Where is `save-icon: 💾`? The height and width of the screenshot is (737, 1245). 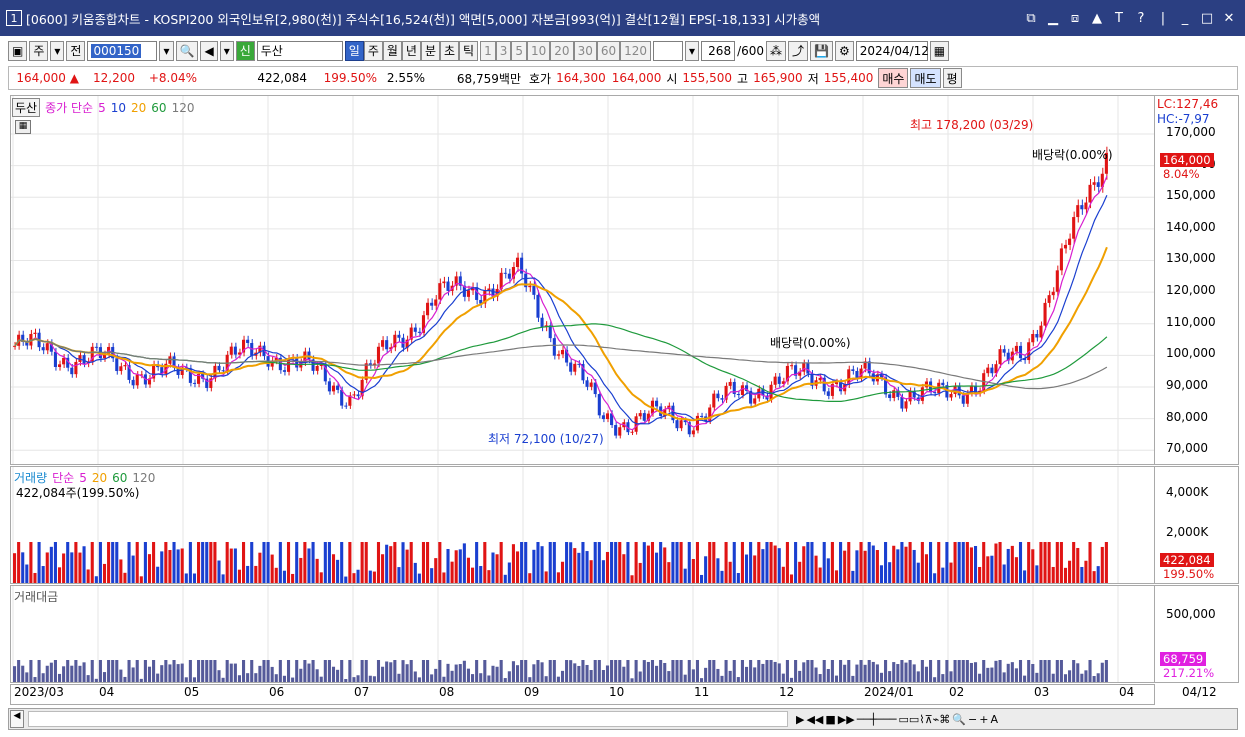 save-icon: 💾 is located at coordinates (821, 50).